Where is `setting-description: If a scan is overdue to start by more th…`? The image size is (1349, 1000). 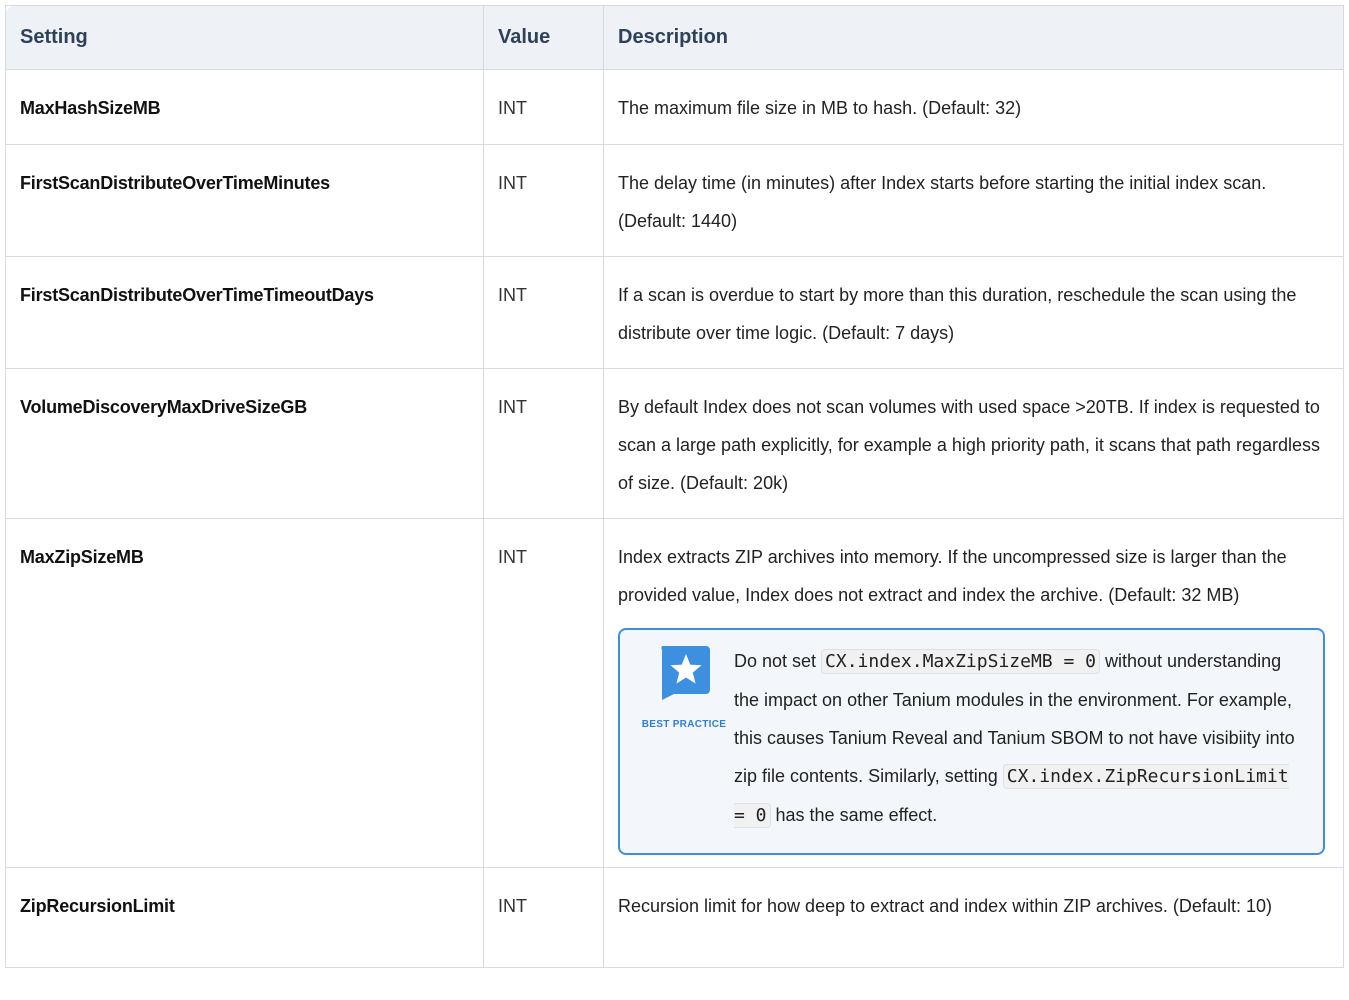 setting-description: If a scan is overdue to start by more th… is located at coordinates (973, 312).